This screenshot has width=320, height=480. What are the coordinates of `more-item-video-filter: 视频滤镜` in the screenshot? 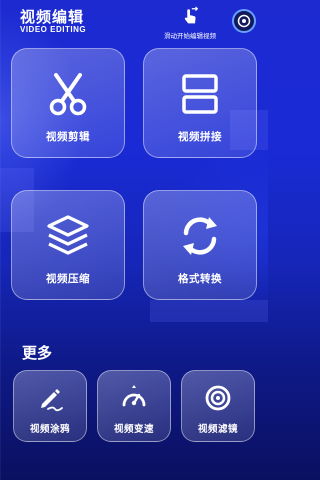 It's located at (218, 406).